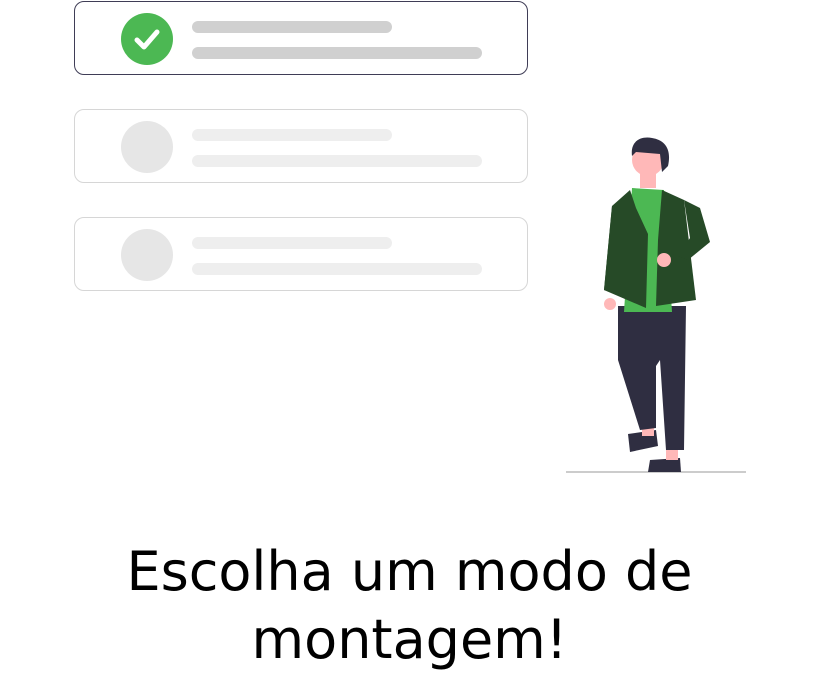 This screenshot has height=679, width=819. Describe the element at coordinates (656, 305) in the screenshot. I see `person-standing-illustration` at that location.